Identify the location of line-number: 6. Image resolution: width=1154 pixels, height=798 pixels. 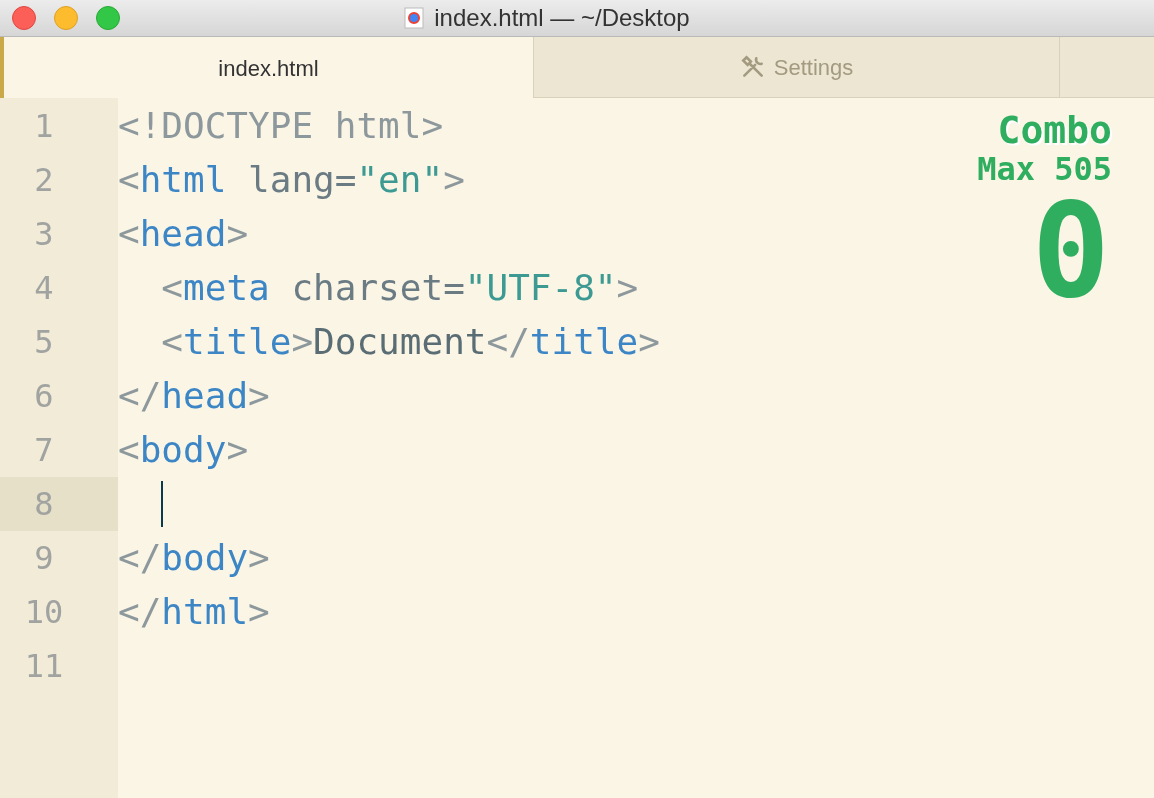
(44, 396).